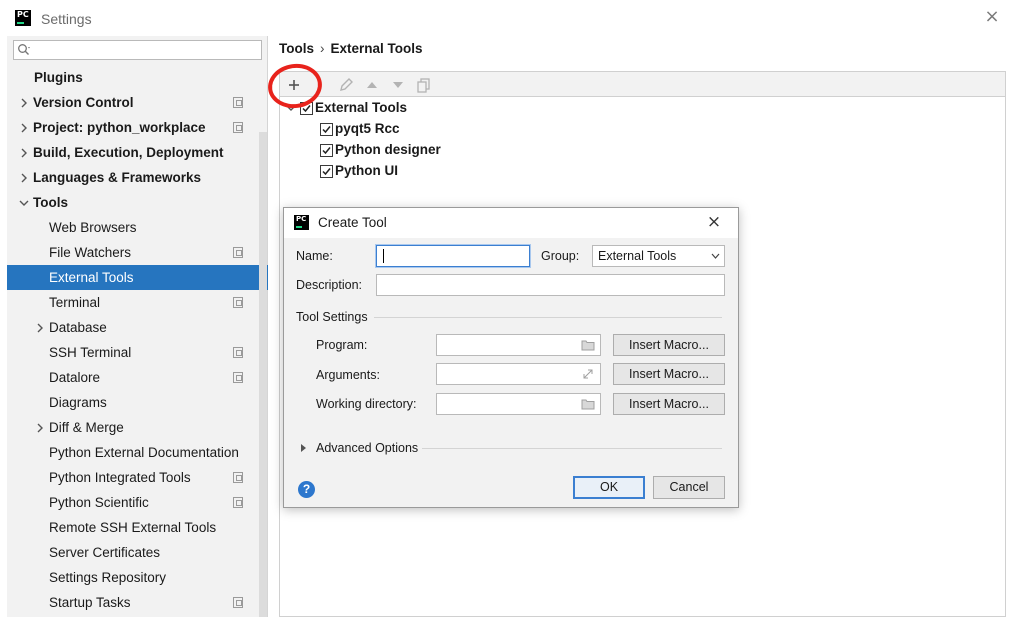  I want to click on sidebar-item-python-ext-docs: Python External Documentation, so click(133, 452).